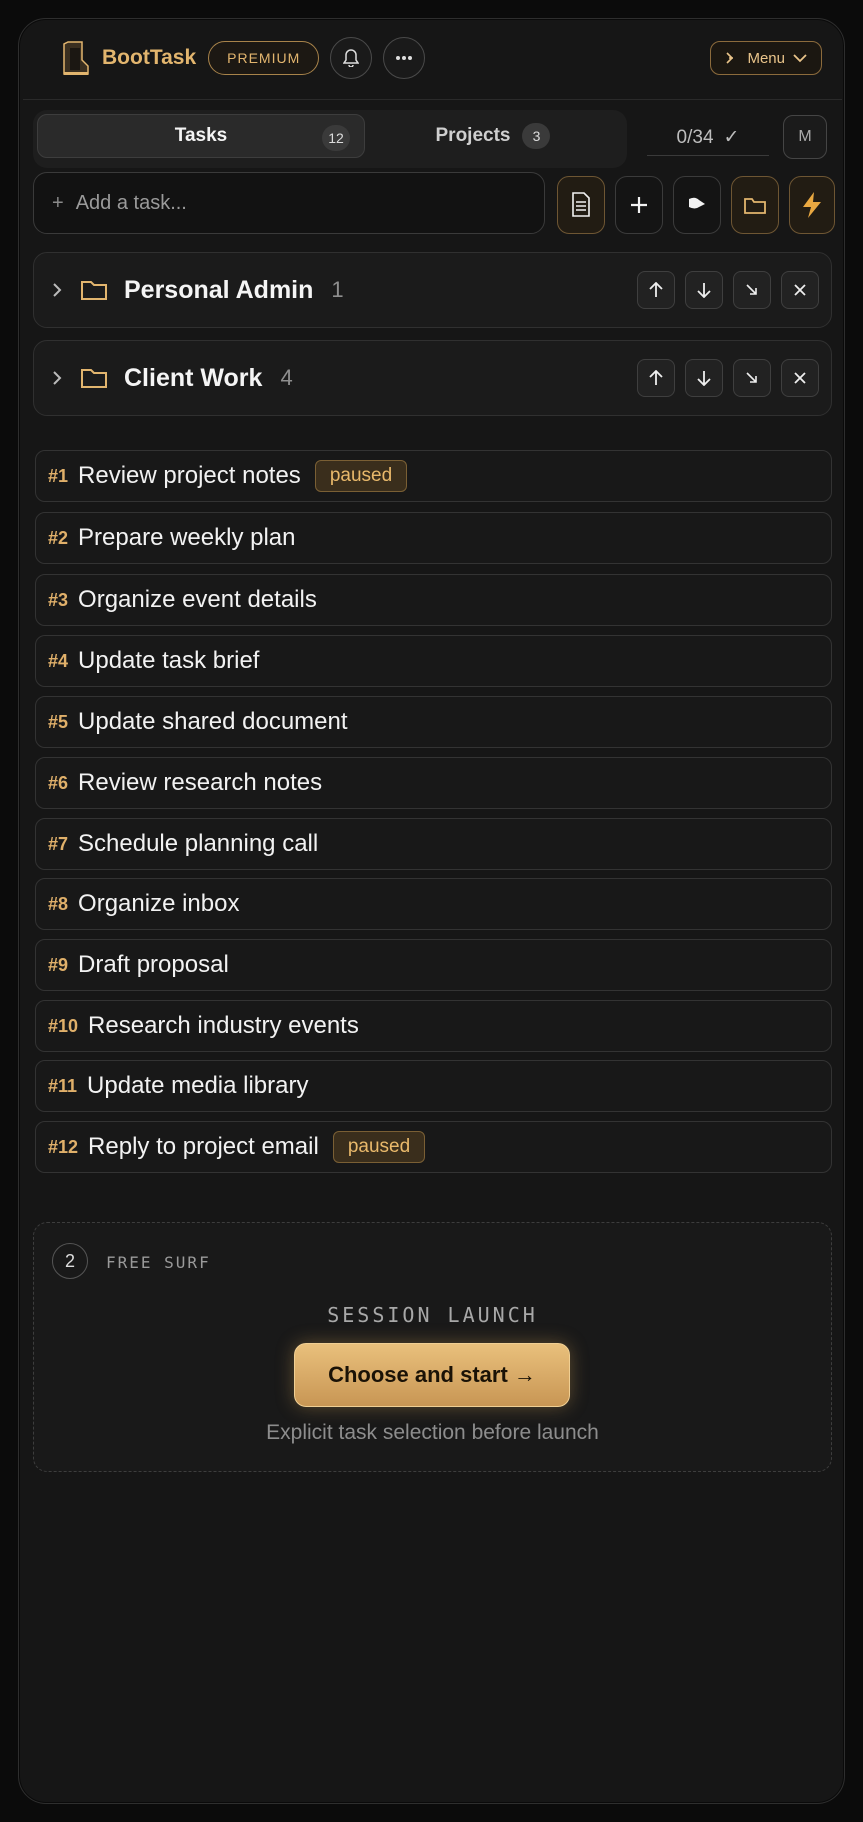 The width and height of the screenshot is (863, 1822). What do you see at coordinates (223, 1025) in the screenshot?
I see `task-title: Research industry events` at bounding box center [223, 1025].